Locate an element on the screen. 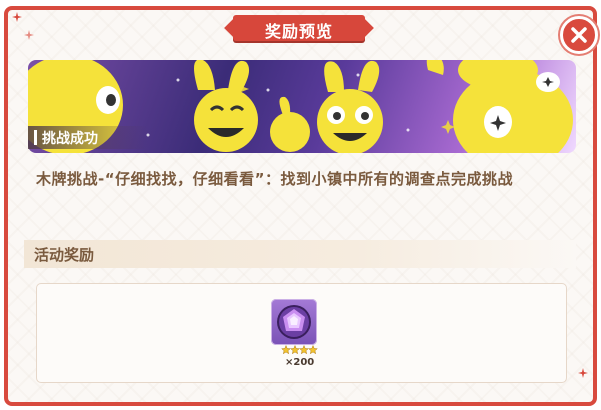 This screenshot has width=601, height=410. challenge-description: 木牌挑战-“仔细找找，仔细看看”：找到小镇中所有的调查点完成挑战 is located at coordinates (274, 179).